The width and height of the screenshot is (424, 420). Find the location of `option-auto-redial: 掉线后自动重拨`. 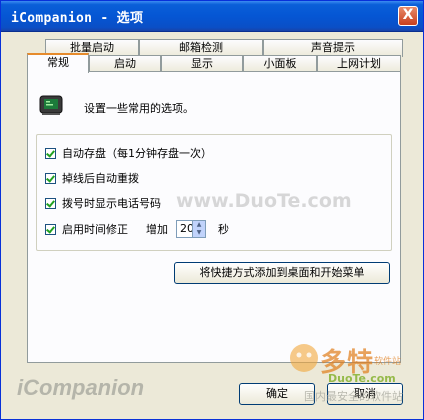

option-auto-redial: 掉线后自动重拨 is located at coordinates (92, 178).